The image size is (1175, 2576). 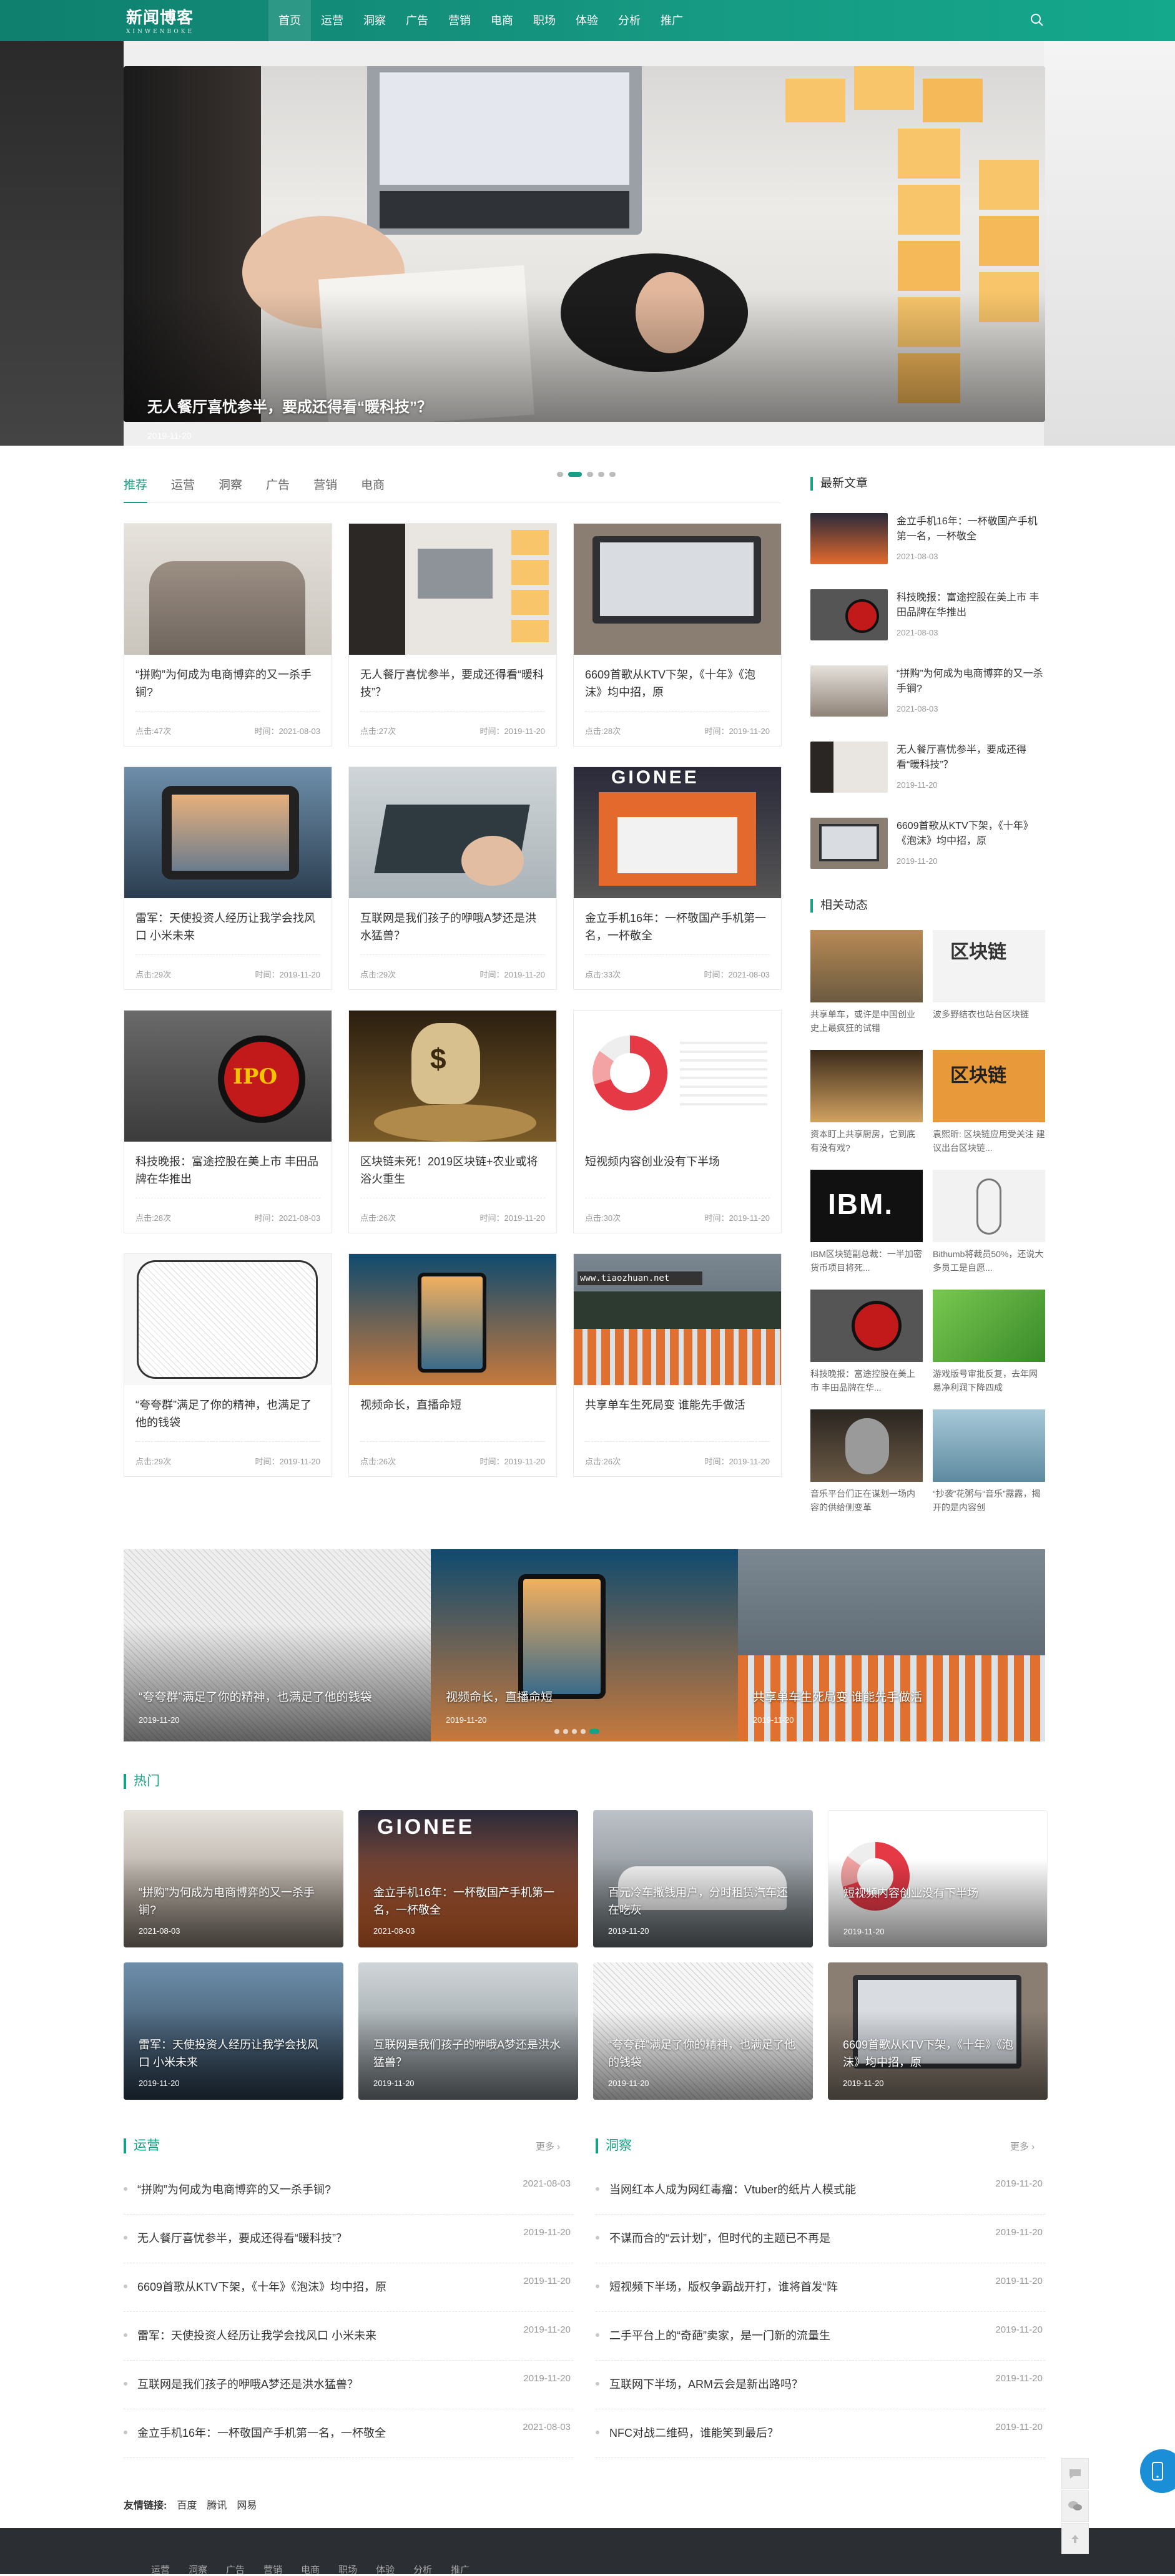 I want to click on sidebar-latest-item: 无人餐厅喜忧参半，要成还得看“暖科技”？ 2019-11-20, so click(x=929, y=768).